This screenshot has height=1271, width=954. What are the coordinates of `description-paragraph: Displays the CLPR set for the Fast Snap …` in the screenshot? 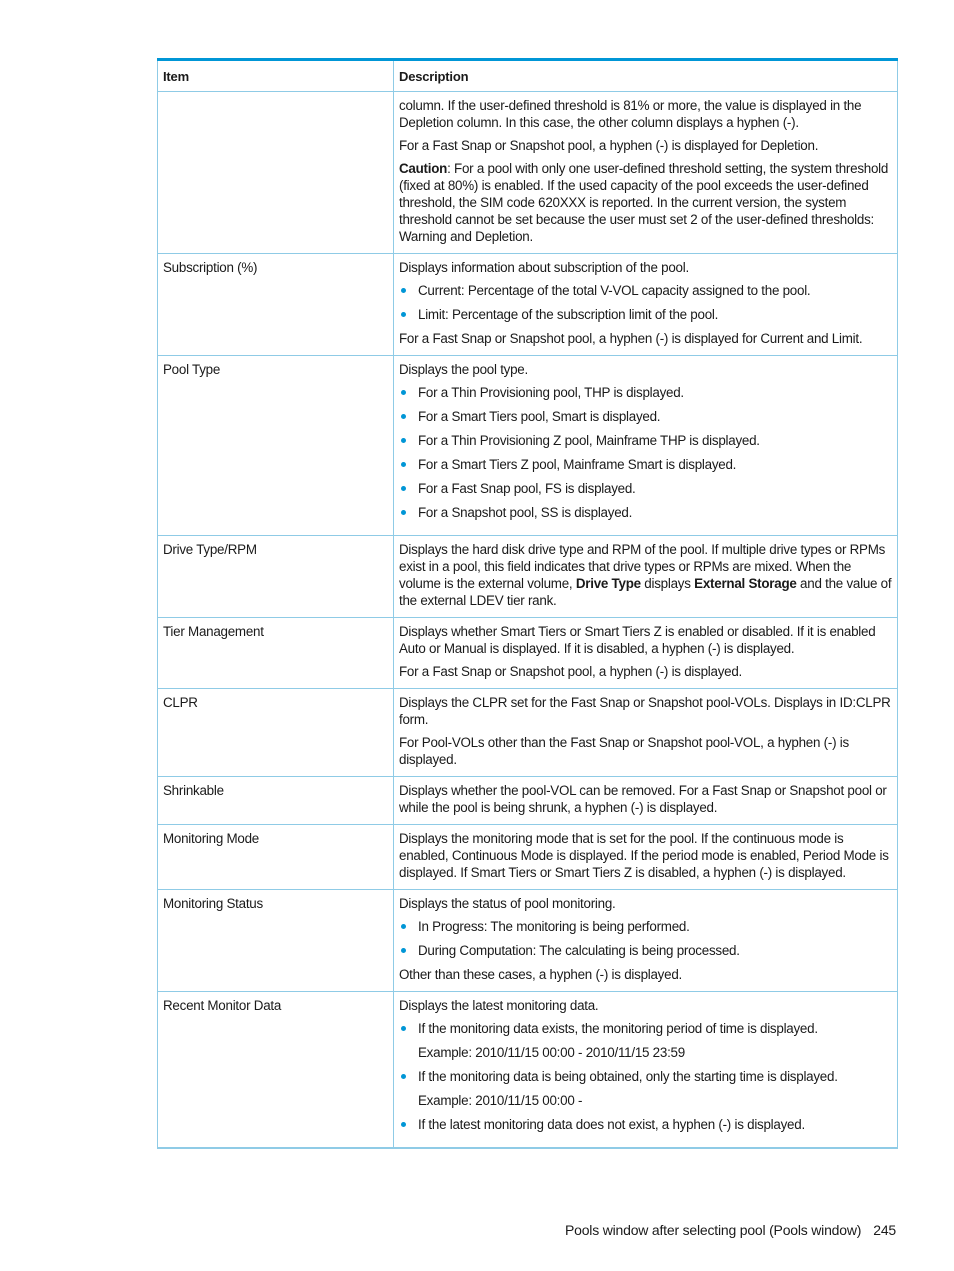 It's located at (645, 711).